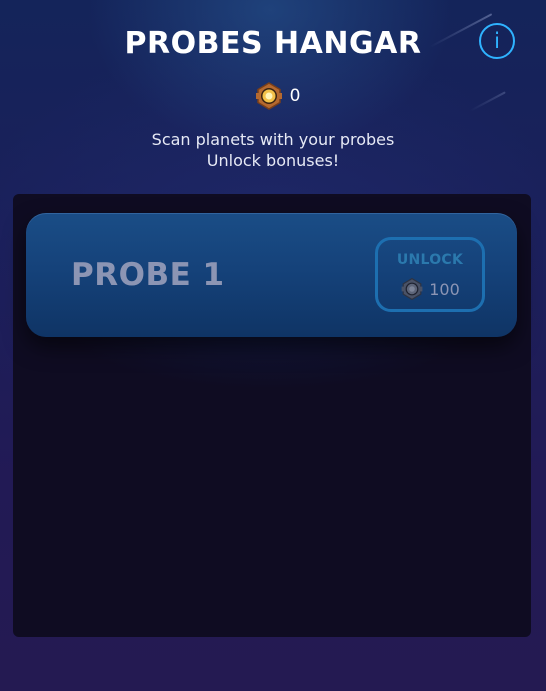 The width and height of the screenshot is (546, 691). I want to click on info-button: i, so click(497, 41).